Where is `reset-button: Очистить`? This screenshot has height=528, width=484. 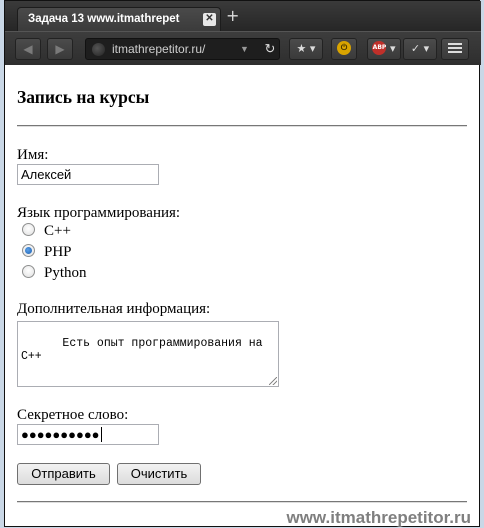
reset-button: Очистить is located at coordinates (159, 474).